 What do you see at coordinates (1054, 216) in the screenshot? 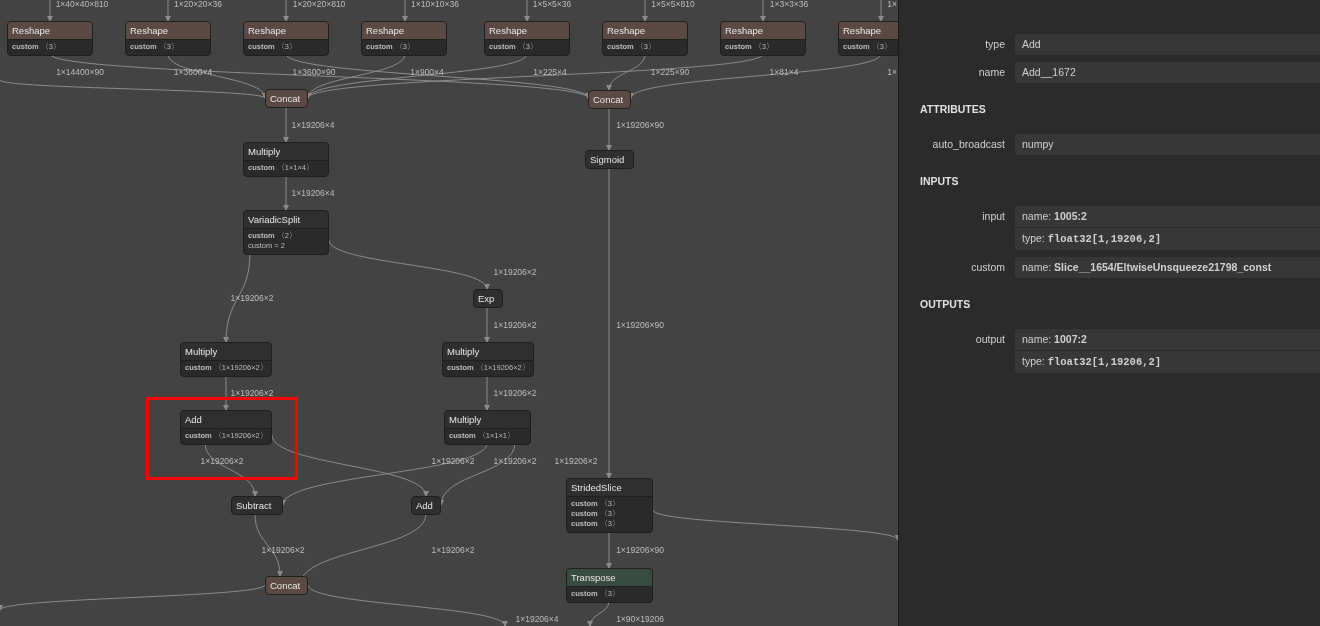
I see `tensor-name: name: 1005:2` at bounding box center [1054, 216].